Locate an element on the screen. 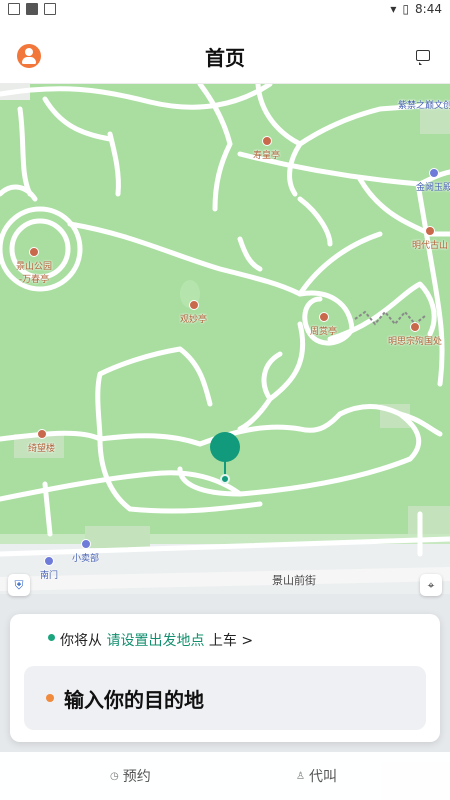 This screenshot has width=450, height=800. pickup-suffix: 上车 > is located at coordinates (231, 641).